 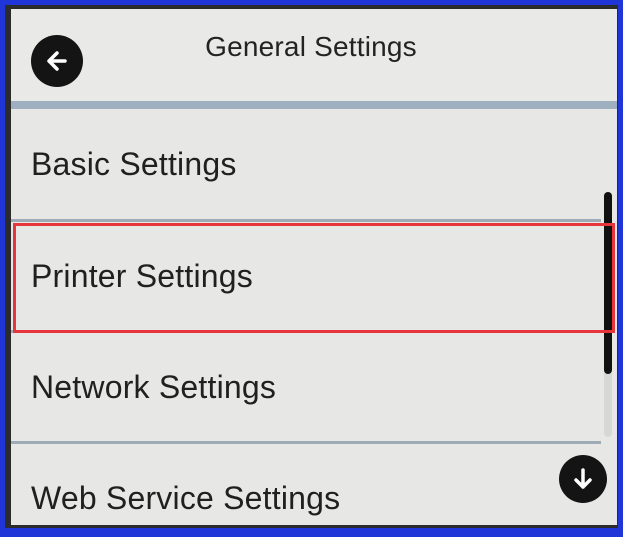 What do you see at coordinates (154, 386) in the screenshot?
I see `menu-item-label: Network Settings` at bounding box center [154, 386].